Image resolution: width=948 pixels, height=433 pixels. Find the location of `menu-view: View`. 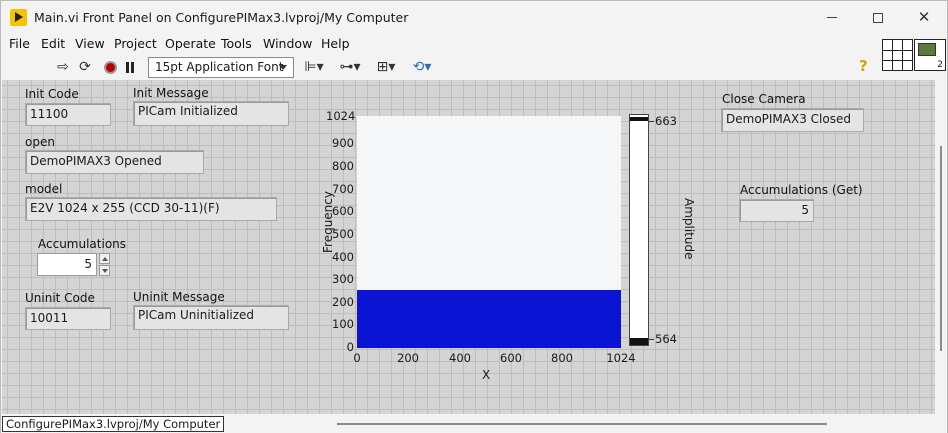

menu-view: View is located at coordinates (90, 43).